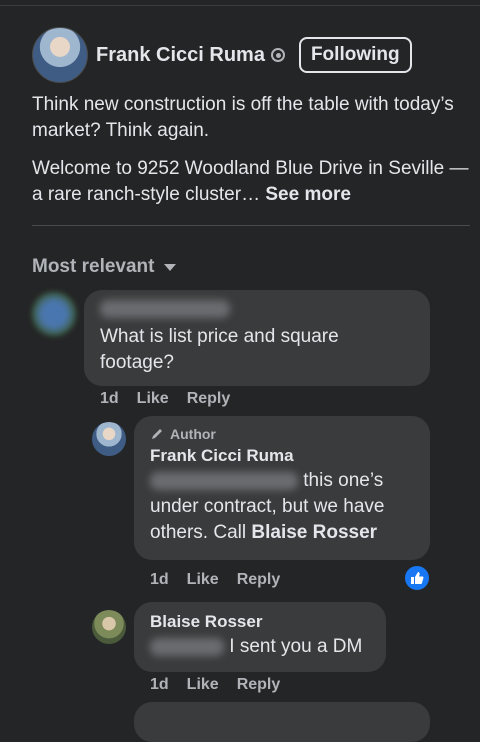 This screenshot has width=480, height=742. I want to click on commenter-avatar, so click(54, 314).